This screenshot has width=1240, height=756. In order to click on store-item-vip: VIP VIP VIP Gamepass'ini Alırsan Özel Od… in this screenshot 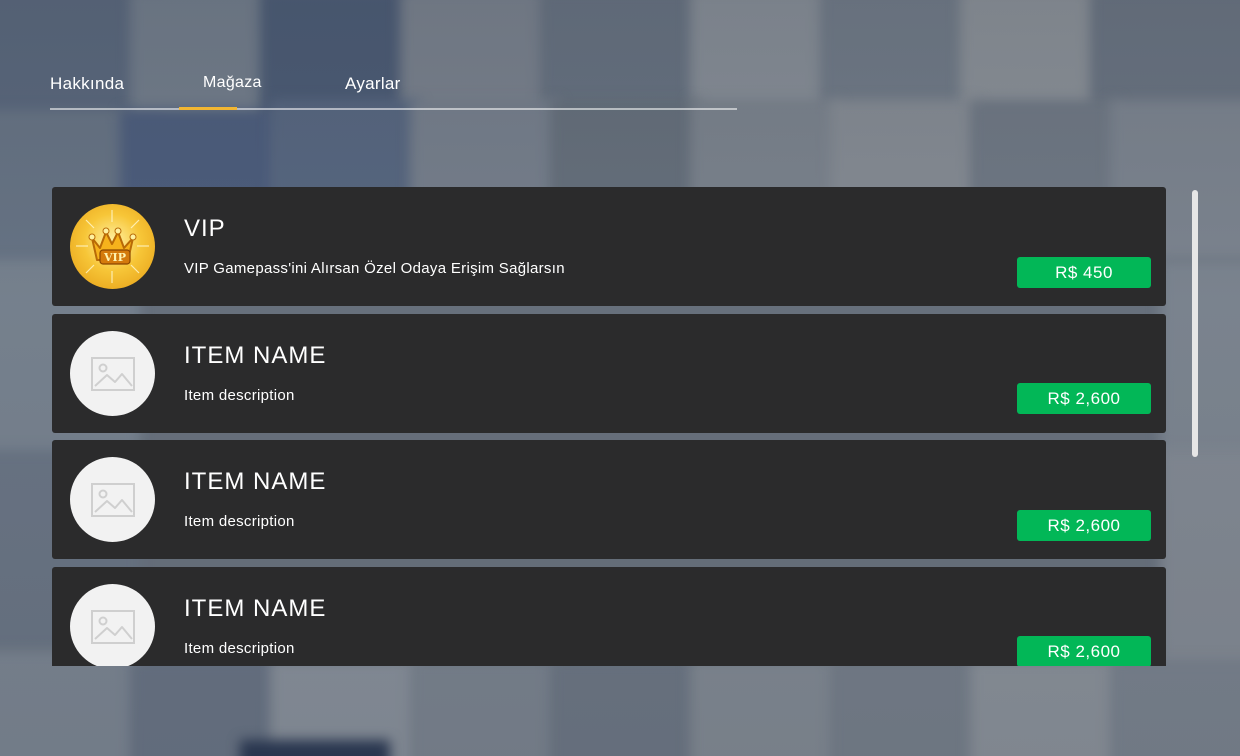, I will do `click(609, 246)`.